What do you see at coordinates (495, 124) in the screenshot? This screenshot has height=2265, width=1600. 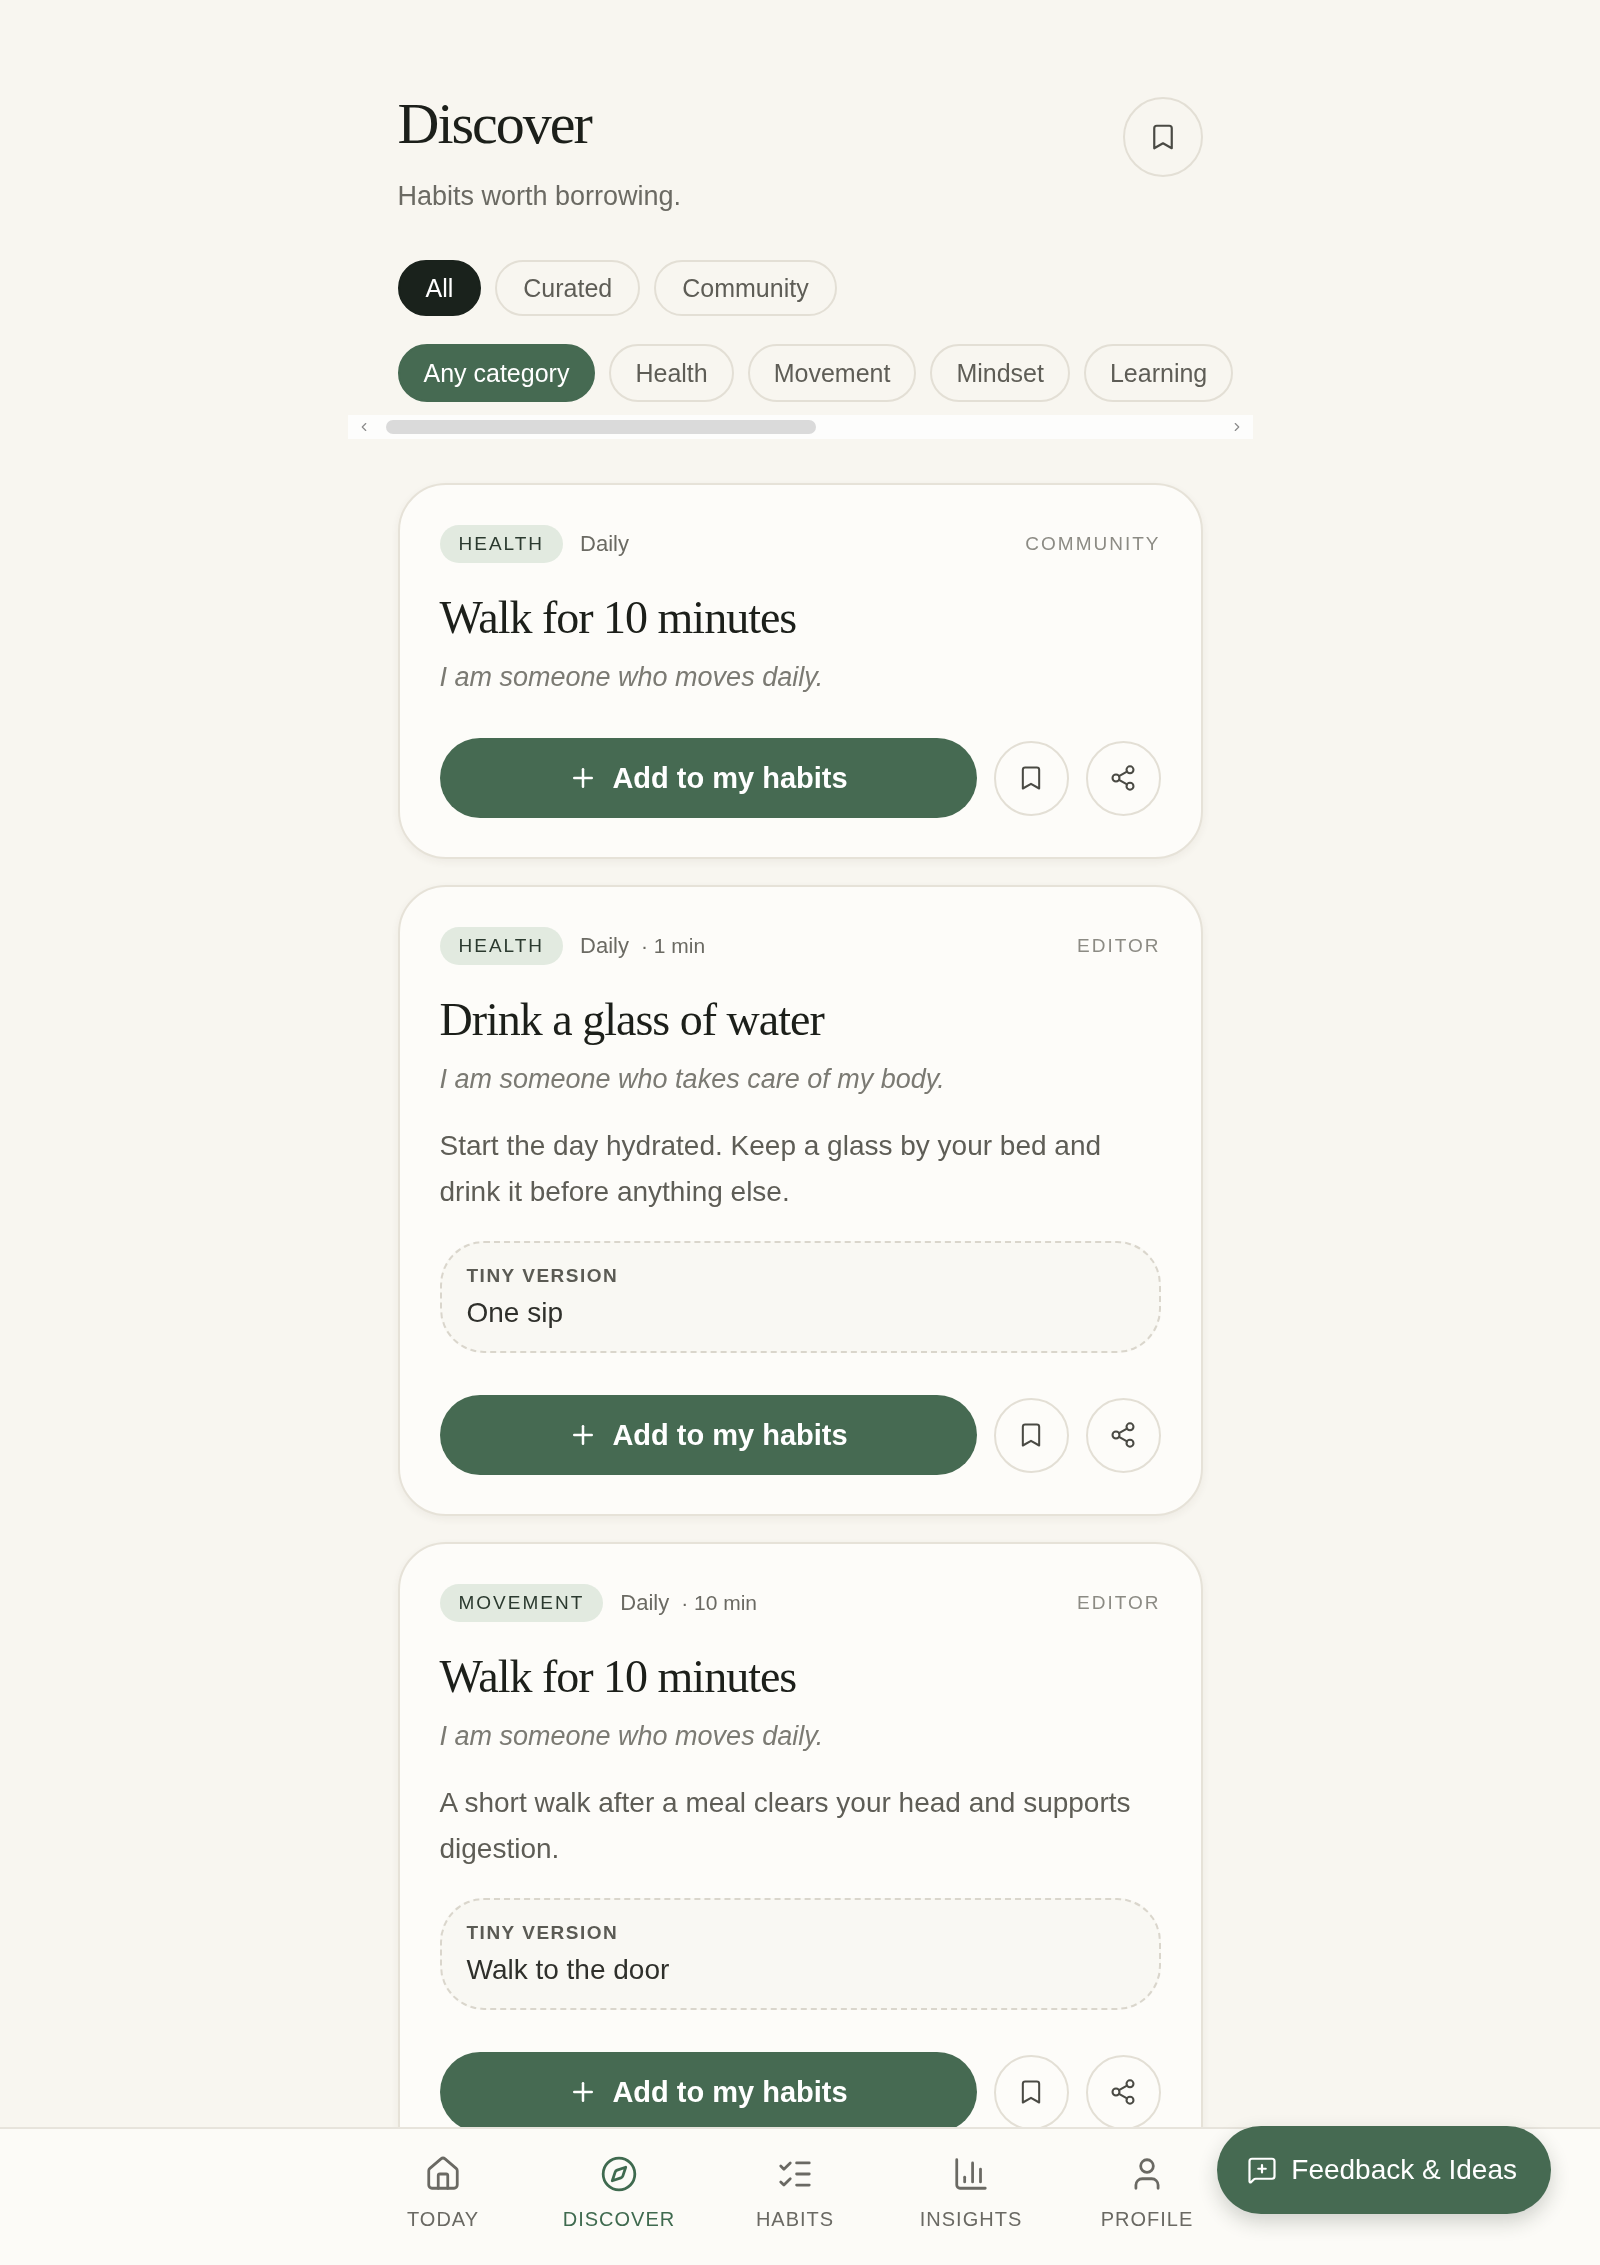 I see `page-title: Discover` at bounding box center [495, 124].